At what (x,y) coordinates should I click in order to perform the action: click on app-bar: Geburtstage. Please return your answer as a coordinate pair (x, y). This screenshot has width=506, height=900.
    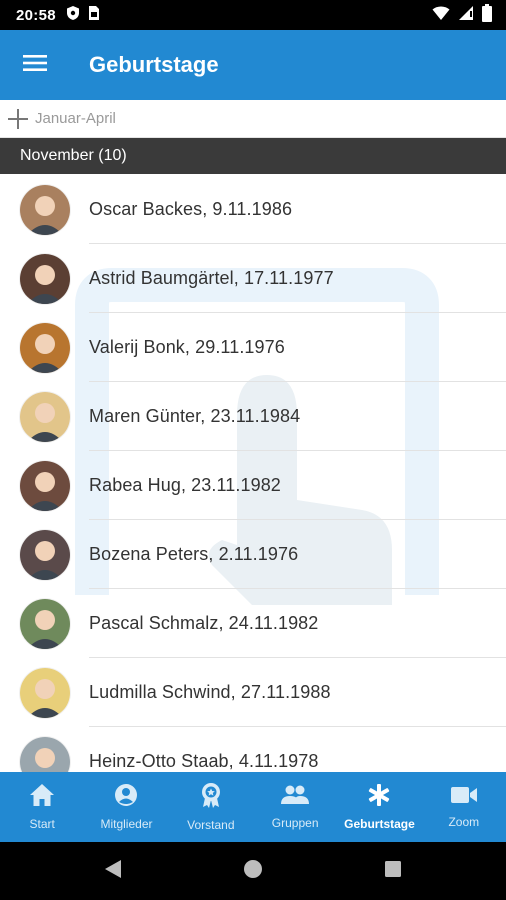
    Looking at the image, I should click on (253, 65).